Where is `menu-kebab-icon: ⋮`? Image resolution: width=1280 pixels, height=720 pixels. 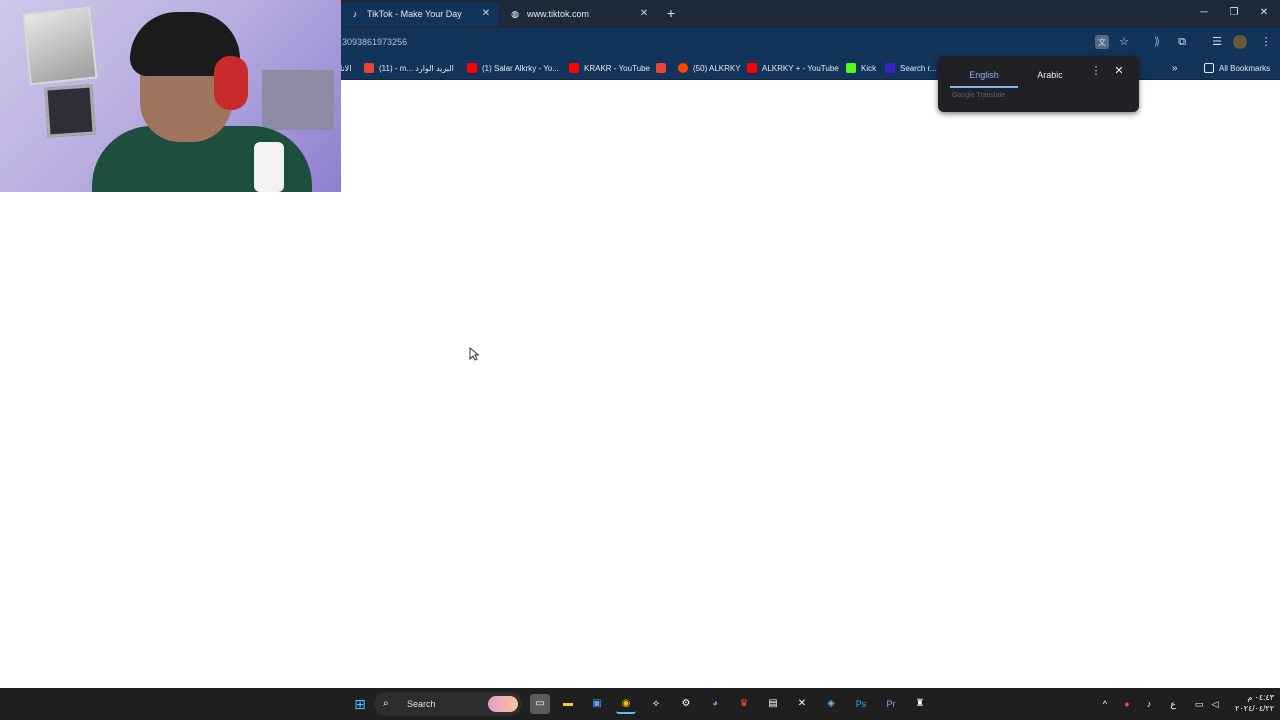 menu-kebab-icon: ⋮ is located at coordinates (1266, 42).